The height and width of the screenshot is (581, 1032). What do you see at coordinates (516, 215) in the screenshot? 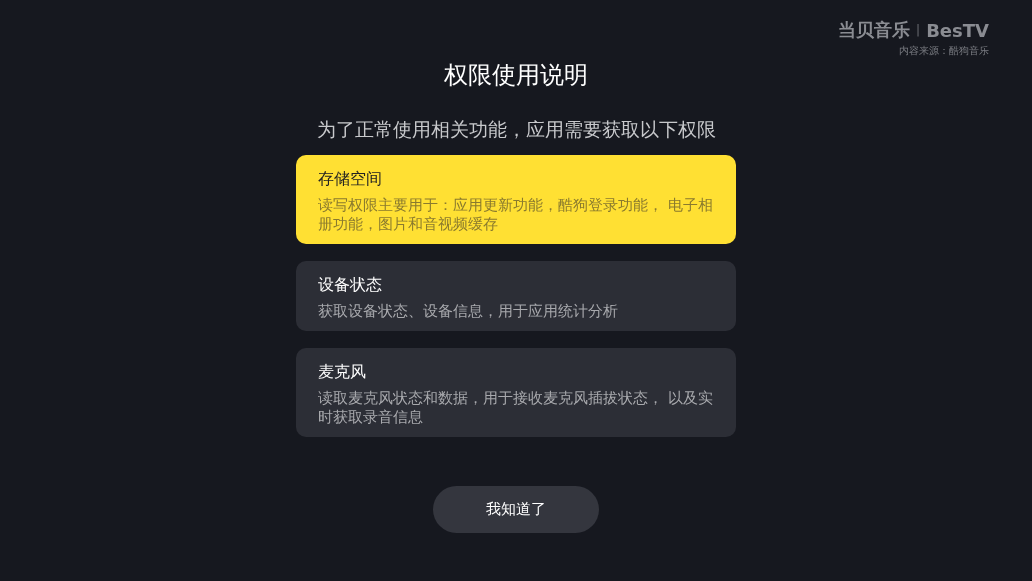
I see `permission-description: 读写权限主要用于：应用更新功能，酷狗登录功能， 电子相册功能，图片和音视频缓存` at bounding box center [516, 215].